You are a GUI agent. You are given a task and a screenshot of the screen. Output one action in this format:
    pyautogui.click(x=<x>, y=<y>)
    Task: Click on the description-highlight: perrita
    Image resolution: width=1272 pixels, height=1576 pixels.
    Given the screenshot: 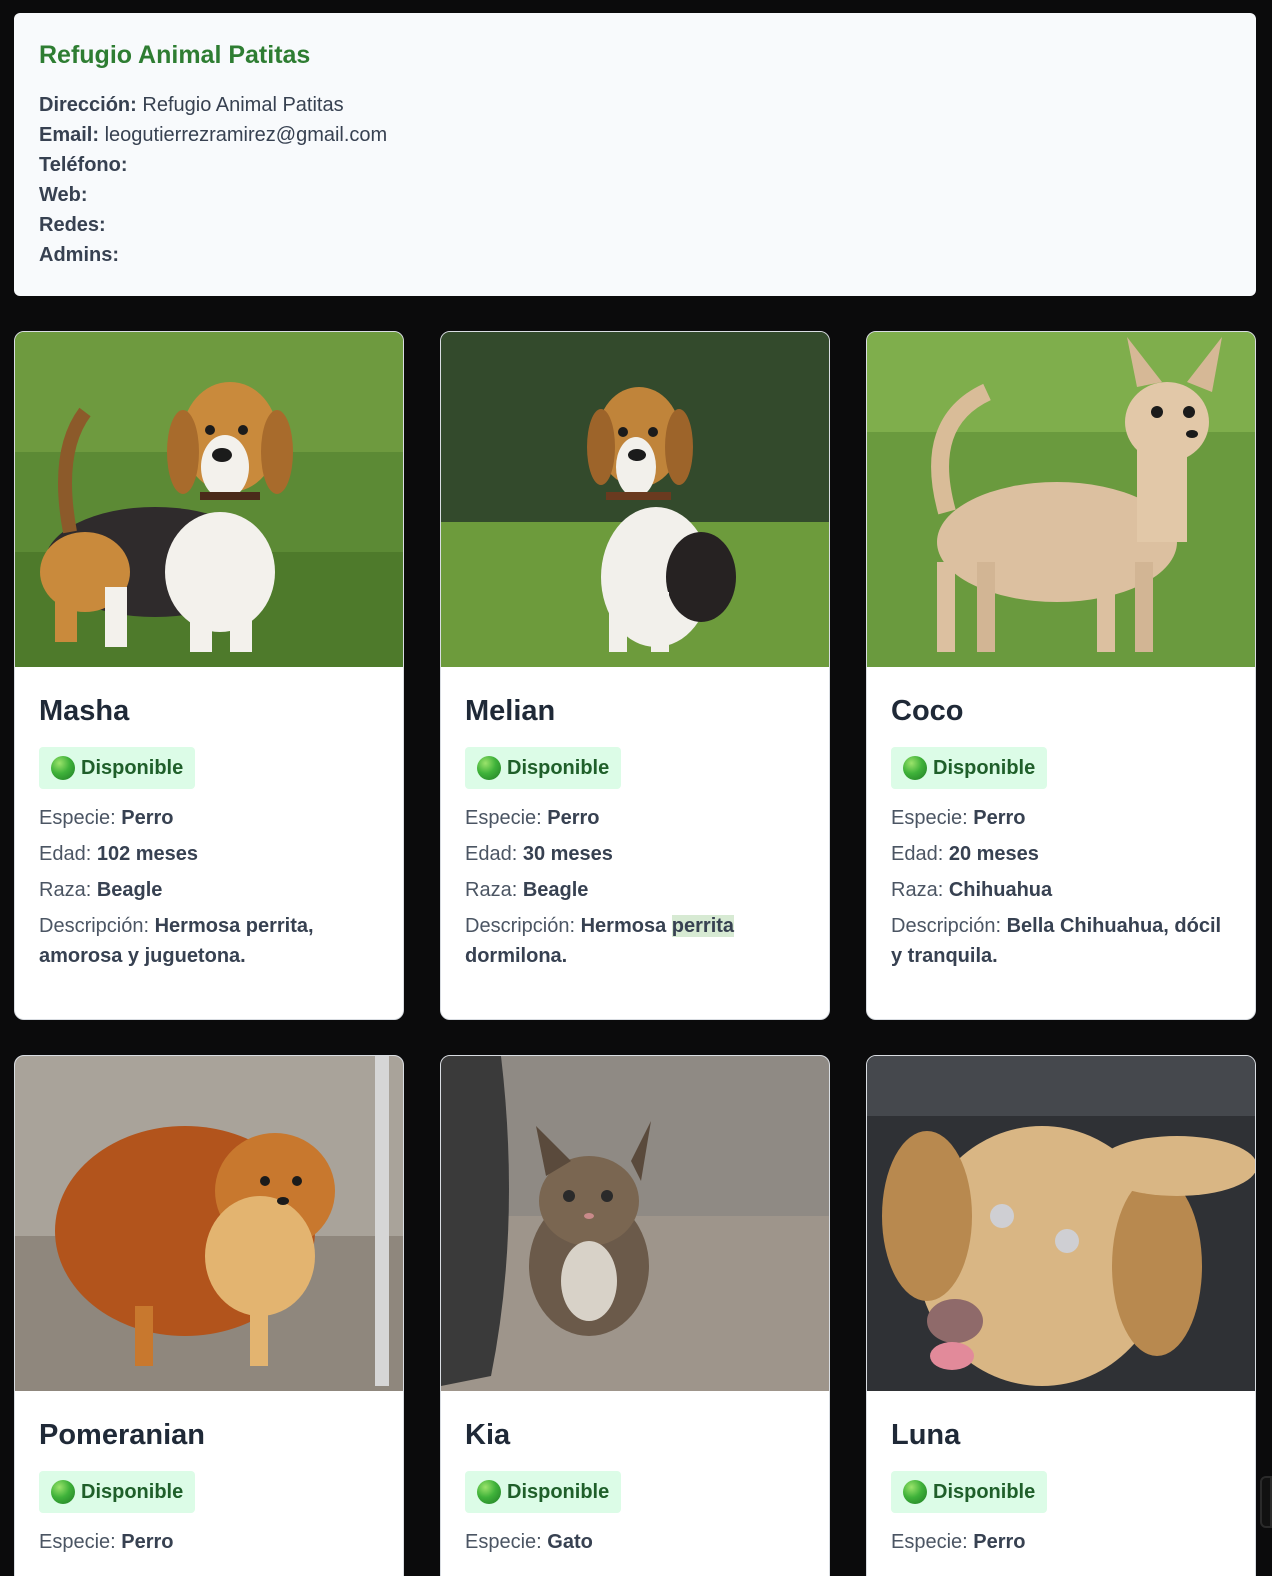 What is the action you would take?
    pyautogui.click(x=703, y=926)
    